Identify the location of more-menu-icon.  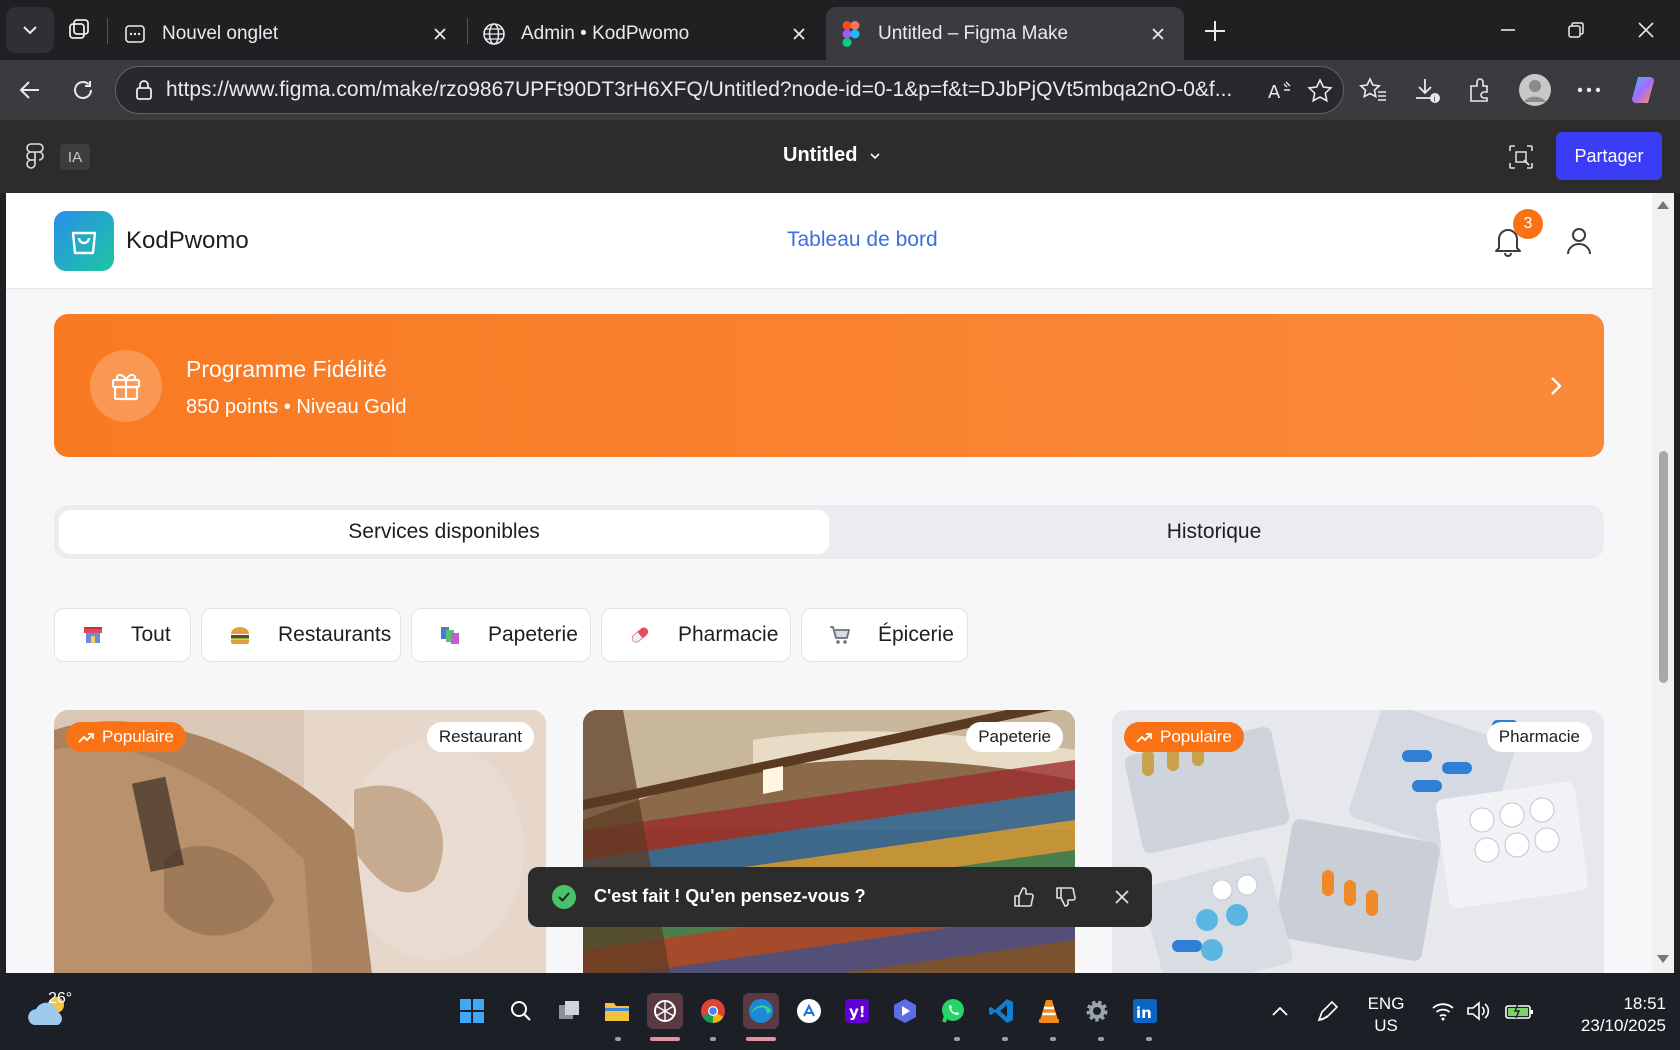
(1589, 90).